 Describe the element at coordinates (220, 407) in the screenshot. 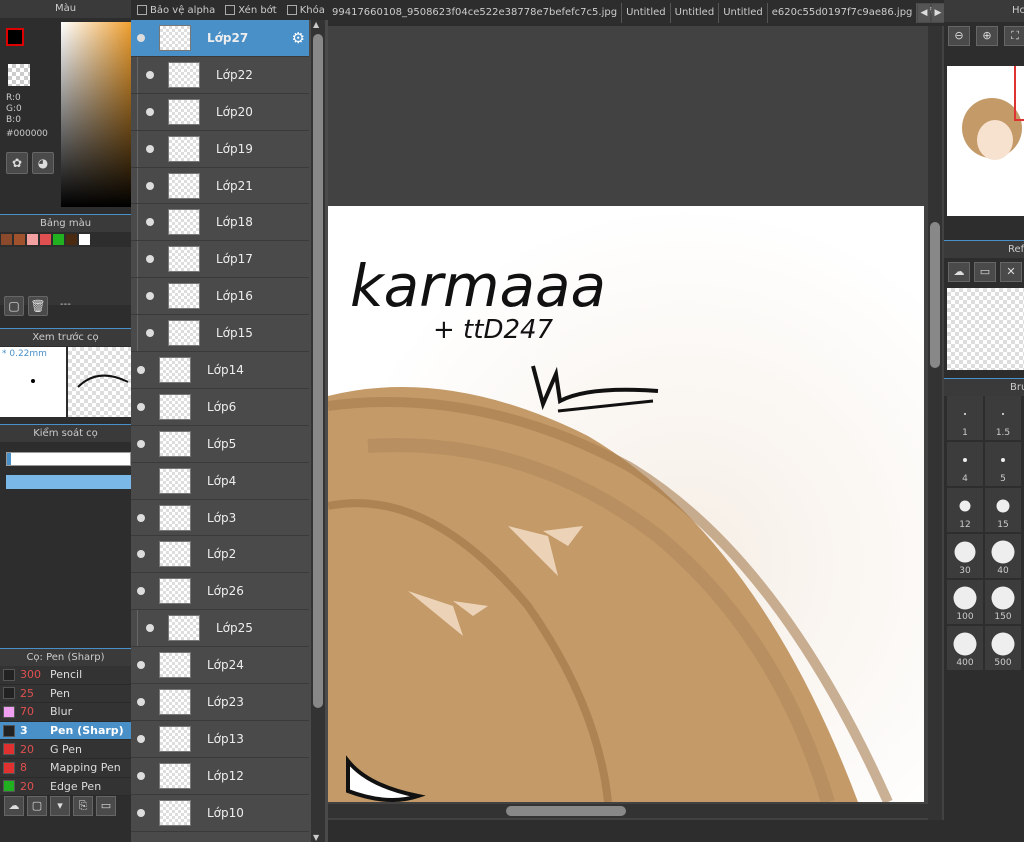

I see `layer-row: Lớp6` at that location.